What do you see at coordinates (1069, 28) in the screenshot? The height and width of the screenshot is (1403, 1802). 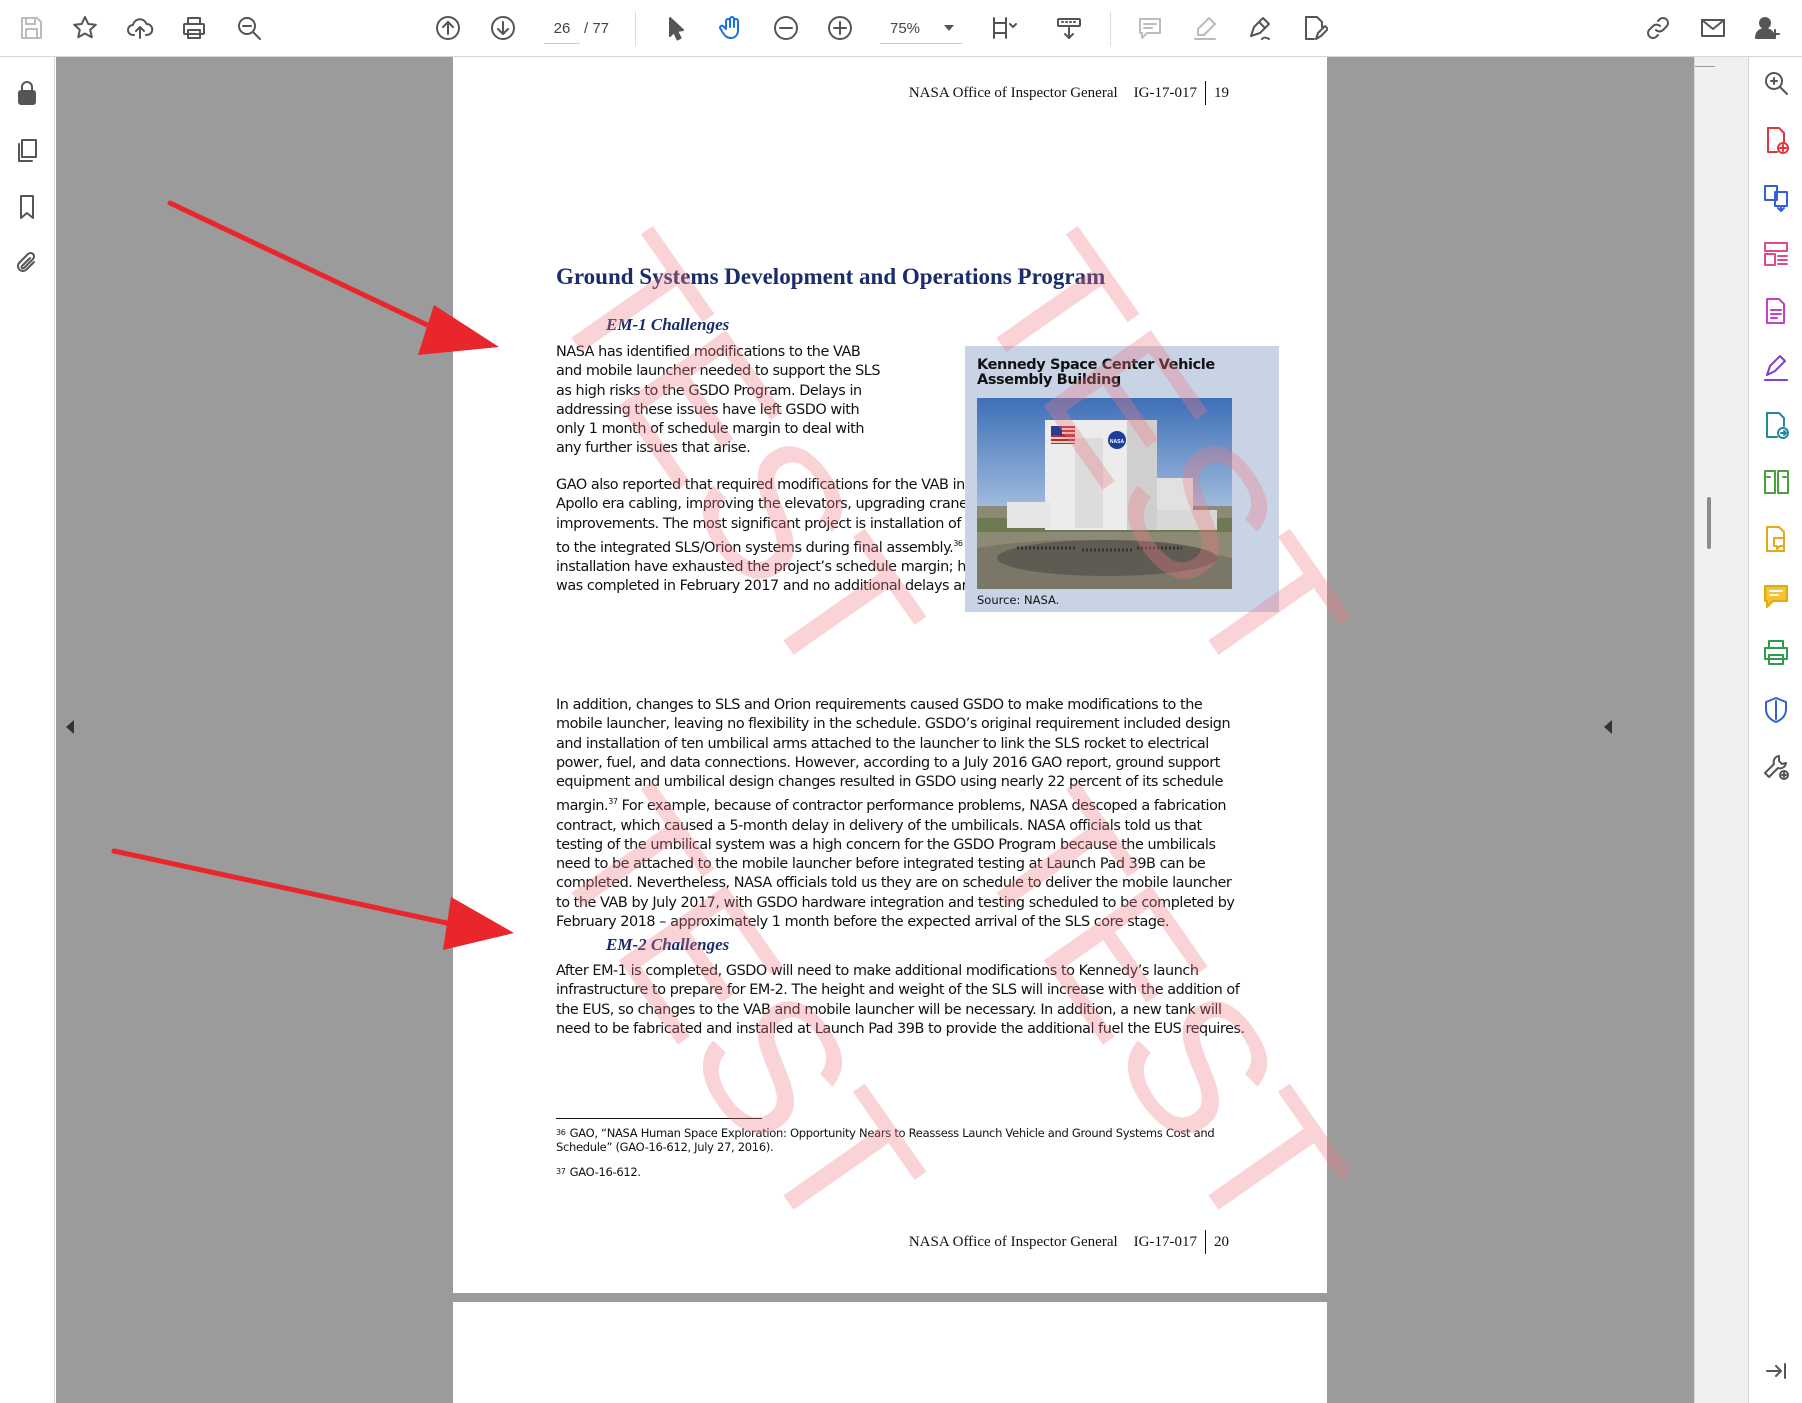 I see `scroll-mode-icon` at bounding box center [1069, 28].